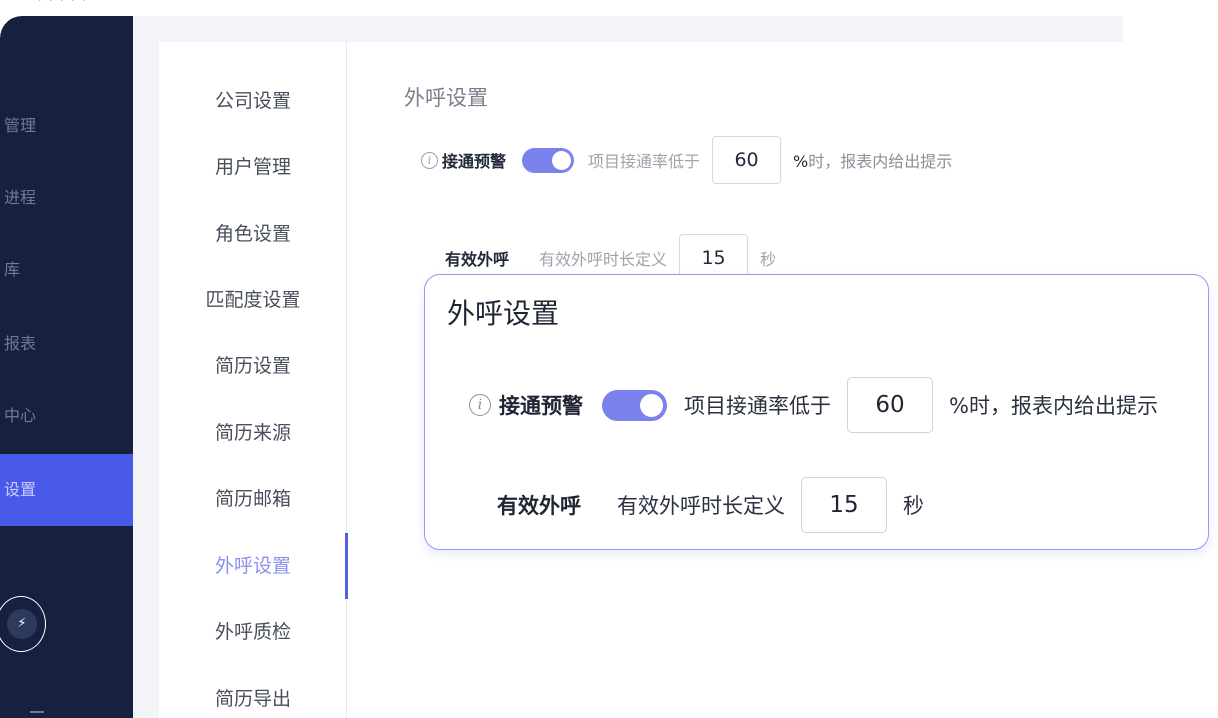 The height and width of the screenshot is (718, 1218). Describe the element at coordinates (37, 712) in the screenshot. I see `sidebar-bottom-mark` at that location.